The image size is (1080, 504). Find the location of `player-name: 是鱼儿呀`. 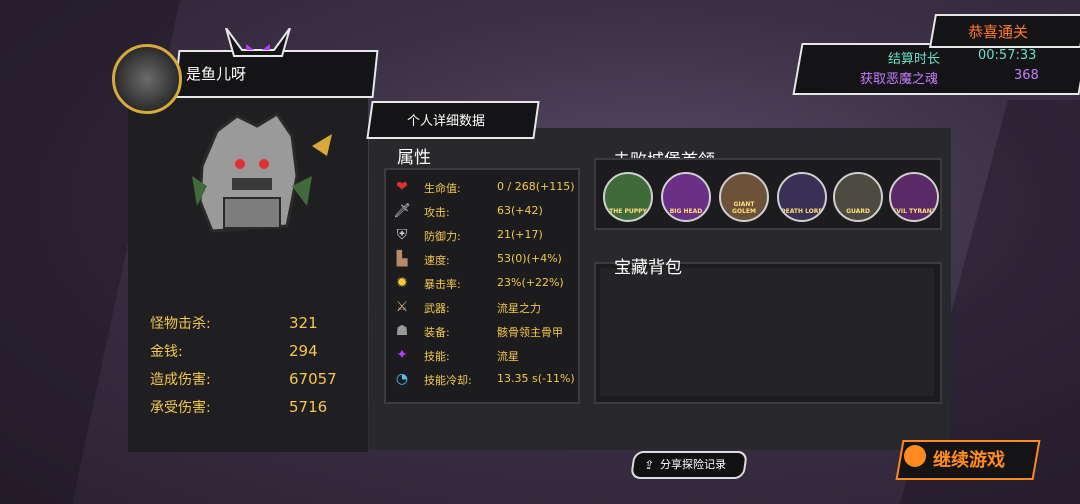

player-name: 是鱼儿呀 is located at coordinates (216, 74).